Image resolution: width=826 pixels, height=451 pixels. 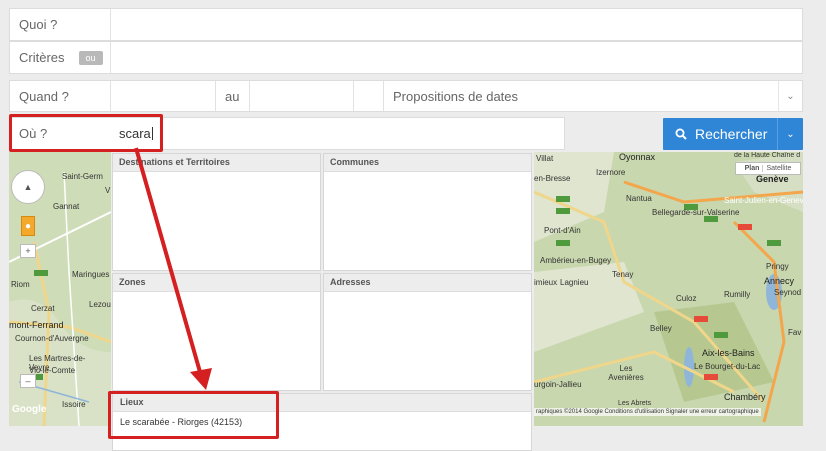 I want to click on criteres-cell: Critères ou, so click(x=60, y=57).